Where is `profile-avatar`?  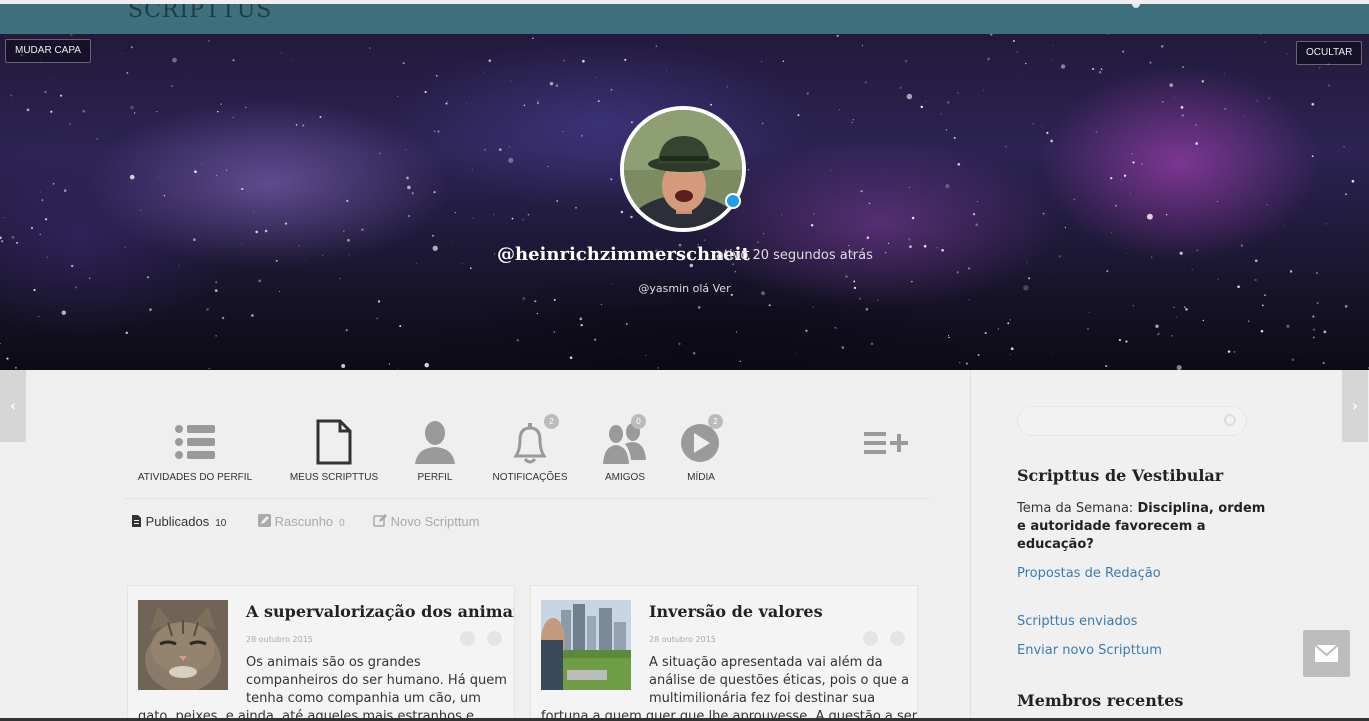
profile-avatar is located at coordinates (683, 169).